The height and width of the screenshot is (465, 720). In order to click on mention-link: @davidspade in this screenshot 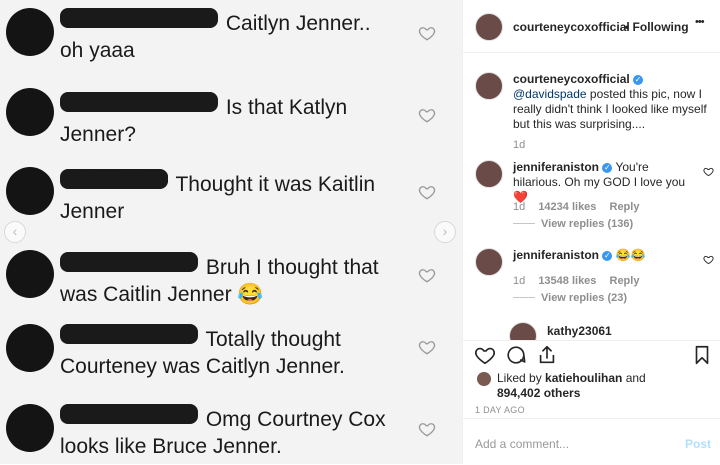, I will do `click(550, 94)`.